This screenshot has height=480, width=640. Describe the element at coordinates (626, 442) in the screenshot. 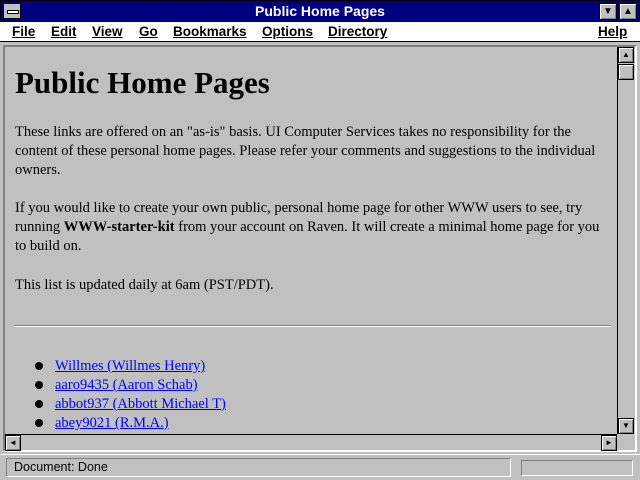

I see `scrollbar-corner` at that location.